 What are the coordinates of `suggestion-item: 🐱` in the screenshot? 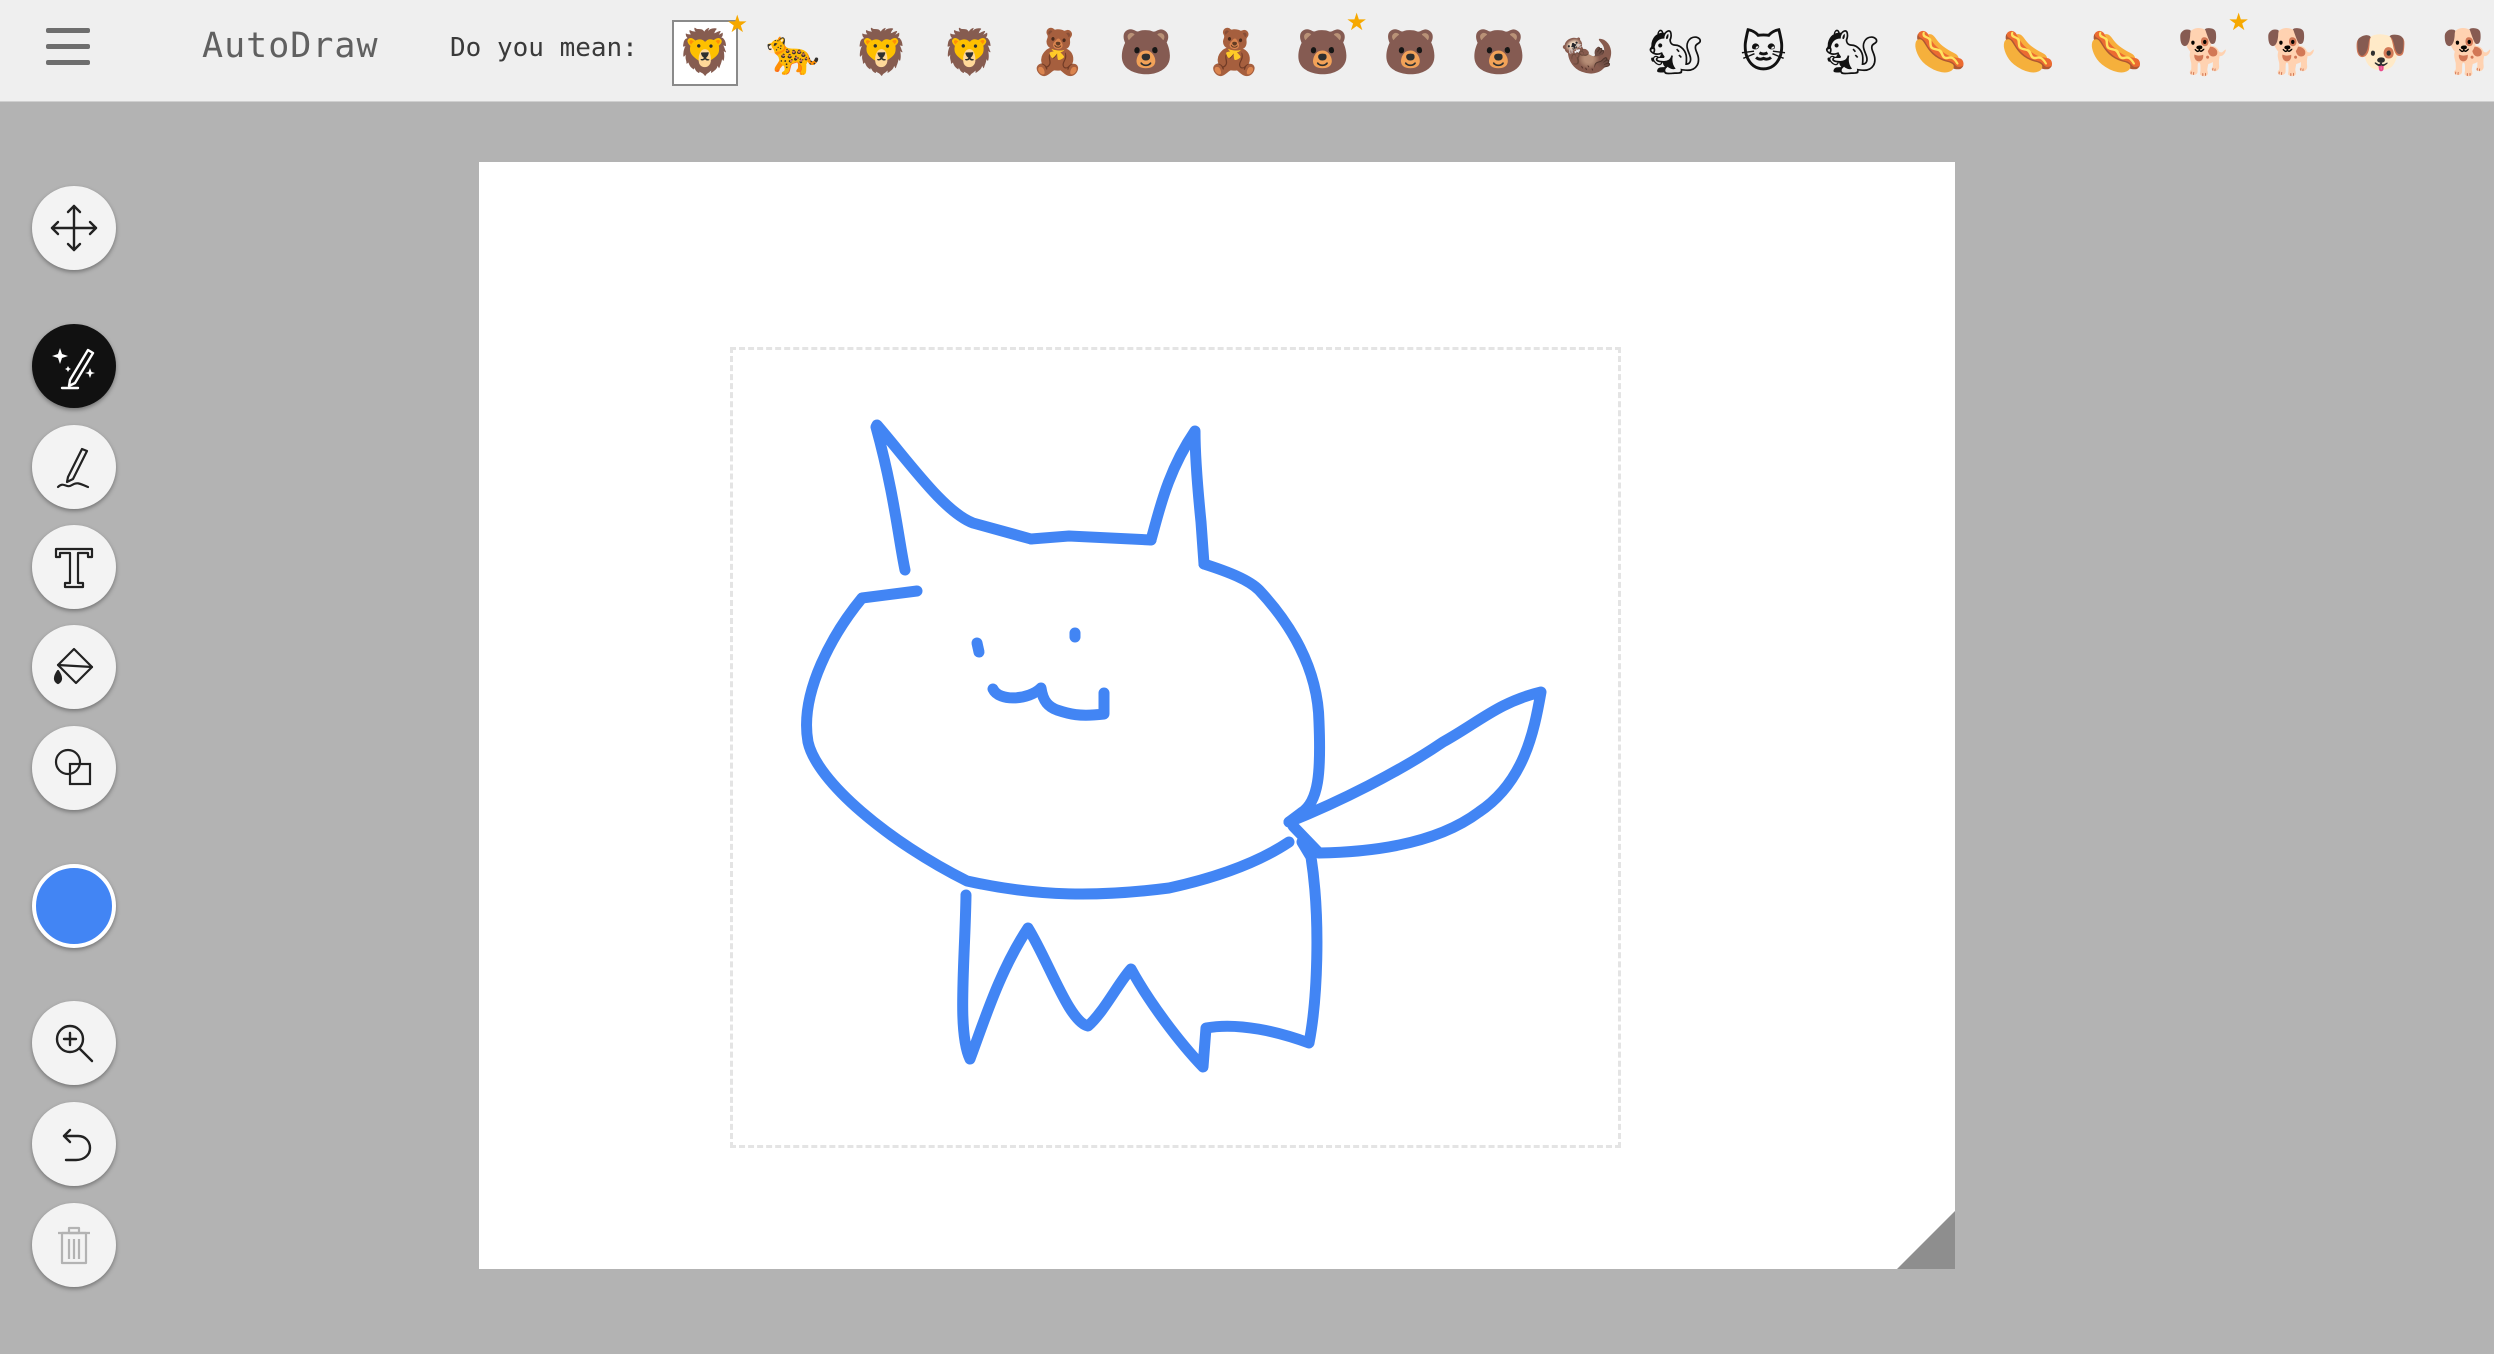 It's located at (1763, 53).